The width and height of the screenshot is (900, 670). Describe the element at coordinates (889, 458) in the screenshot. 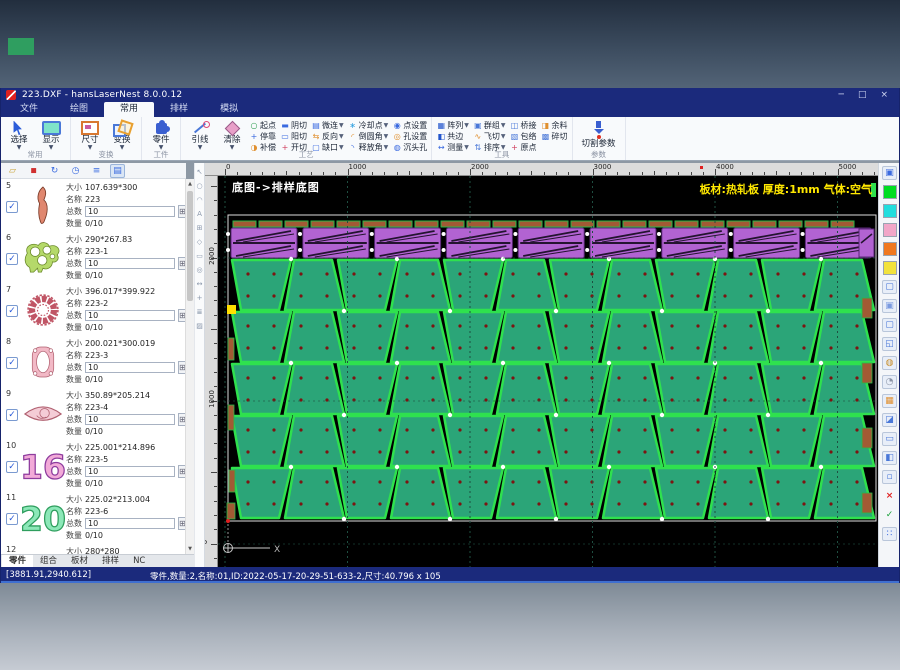

I see `screen-box-icon: ◧` at that location.